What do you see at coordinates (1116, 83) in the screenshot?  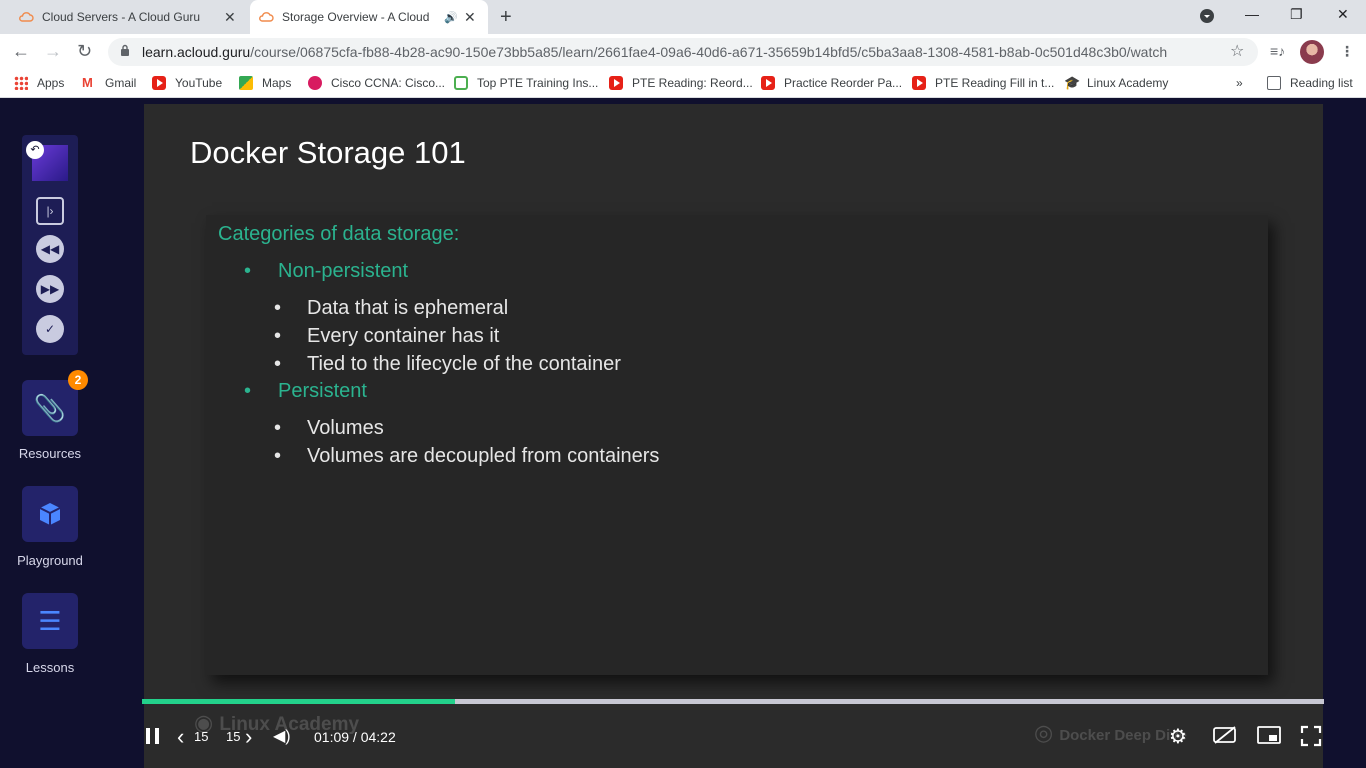 I see `bookmark-linux-academy: 🎓 Linux Academy` at bounding box center [1116, 83].